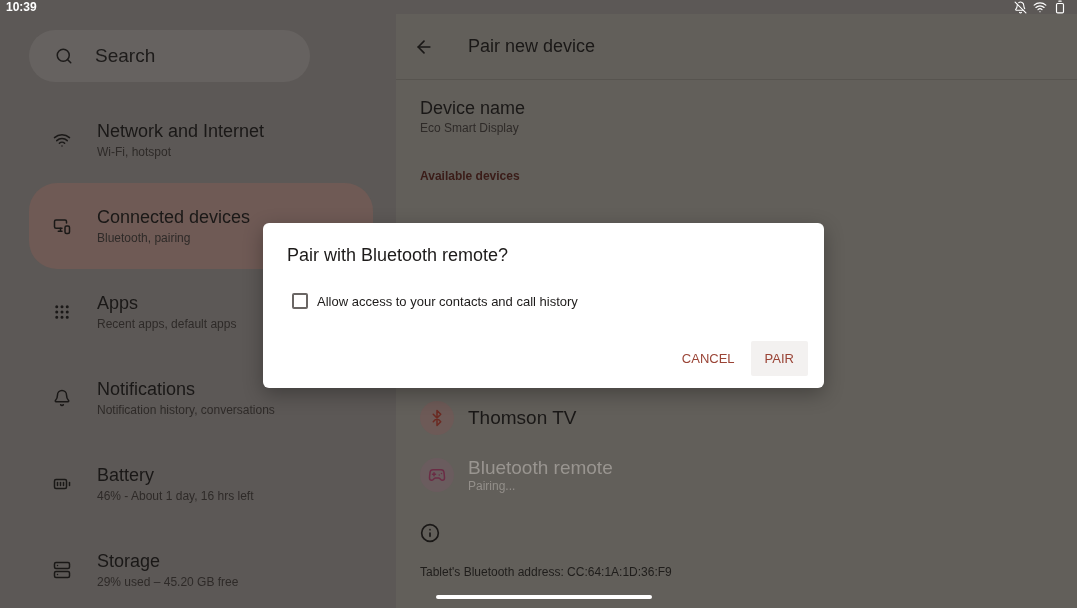  Describe the element at coordinates (437, 418) in the screenshot. I see `bluetooth-icon` at that location.